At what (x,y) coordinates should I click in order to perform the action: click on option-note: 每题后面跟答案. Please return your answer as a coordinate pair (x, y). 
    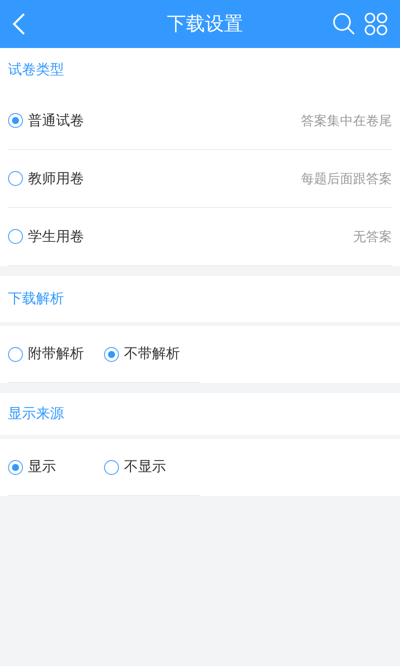
    Looking at the image, I should click on (346, 179).